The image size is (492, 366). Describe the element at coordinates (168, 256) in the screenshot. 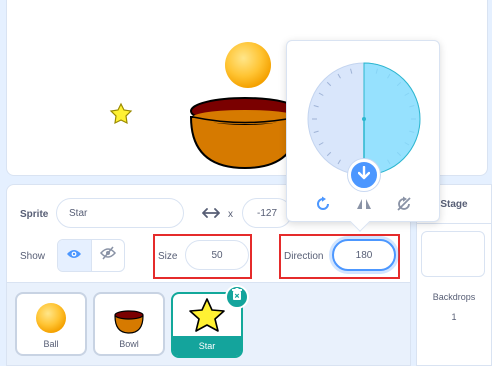

I see `size-label: Size` at that location.